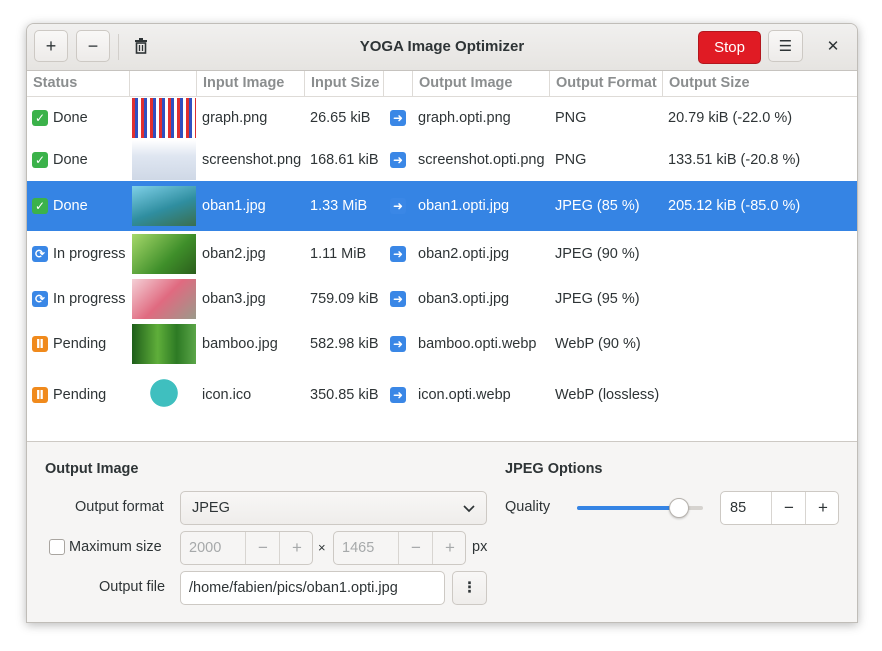 The width and height of the screenshot is (882, 651). What do you see at coordinates (607, 395) in the screenshot?
I see `output-format-cell: WebP (lossless)` at bounding box center [607, 395].